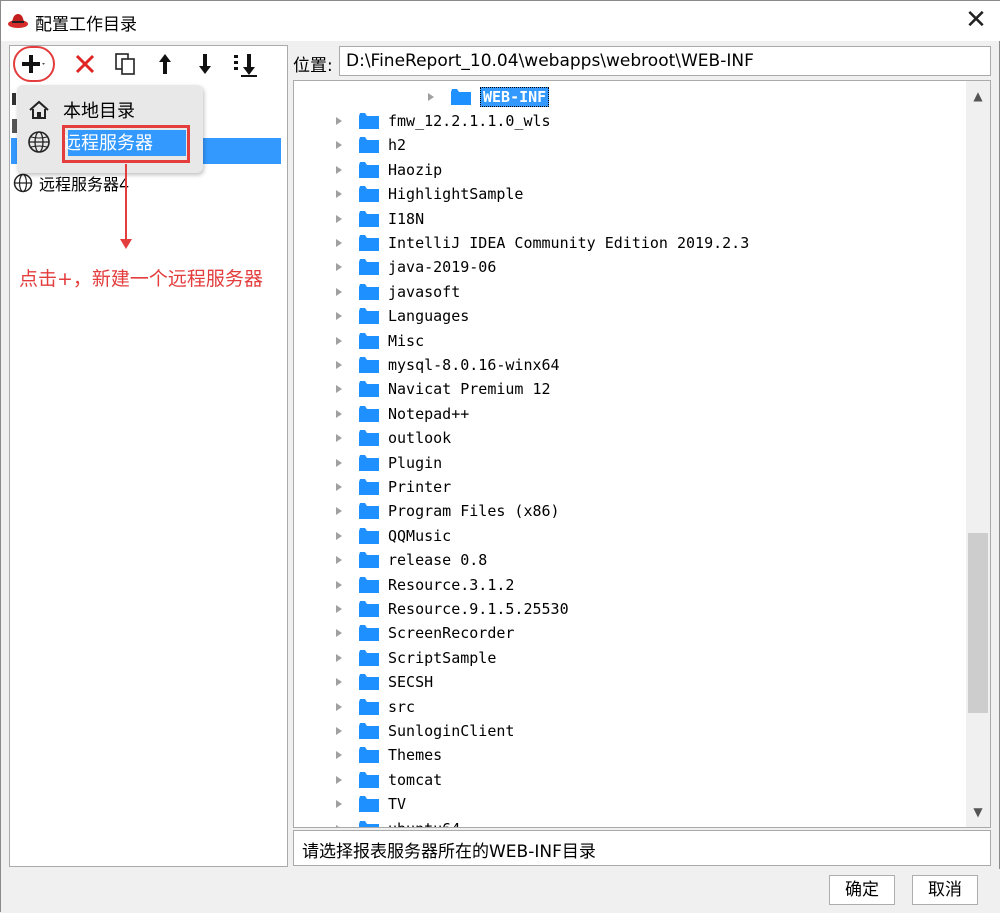  What do you see at coordinates (429, 316) in the screenshot?
I see `tree-row-label: Languages` at bounding box center [429, 316].